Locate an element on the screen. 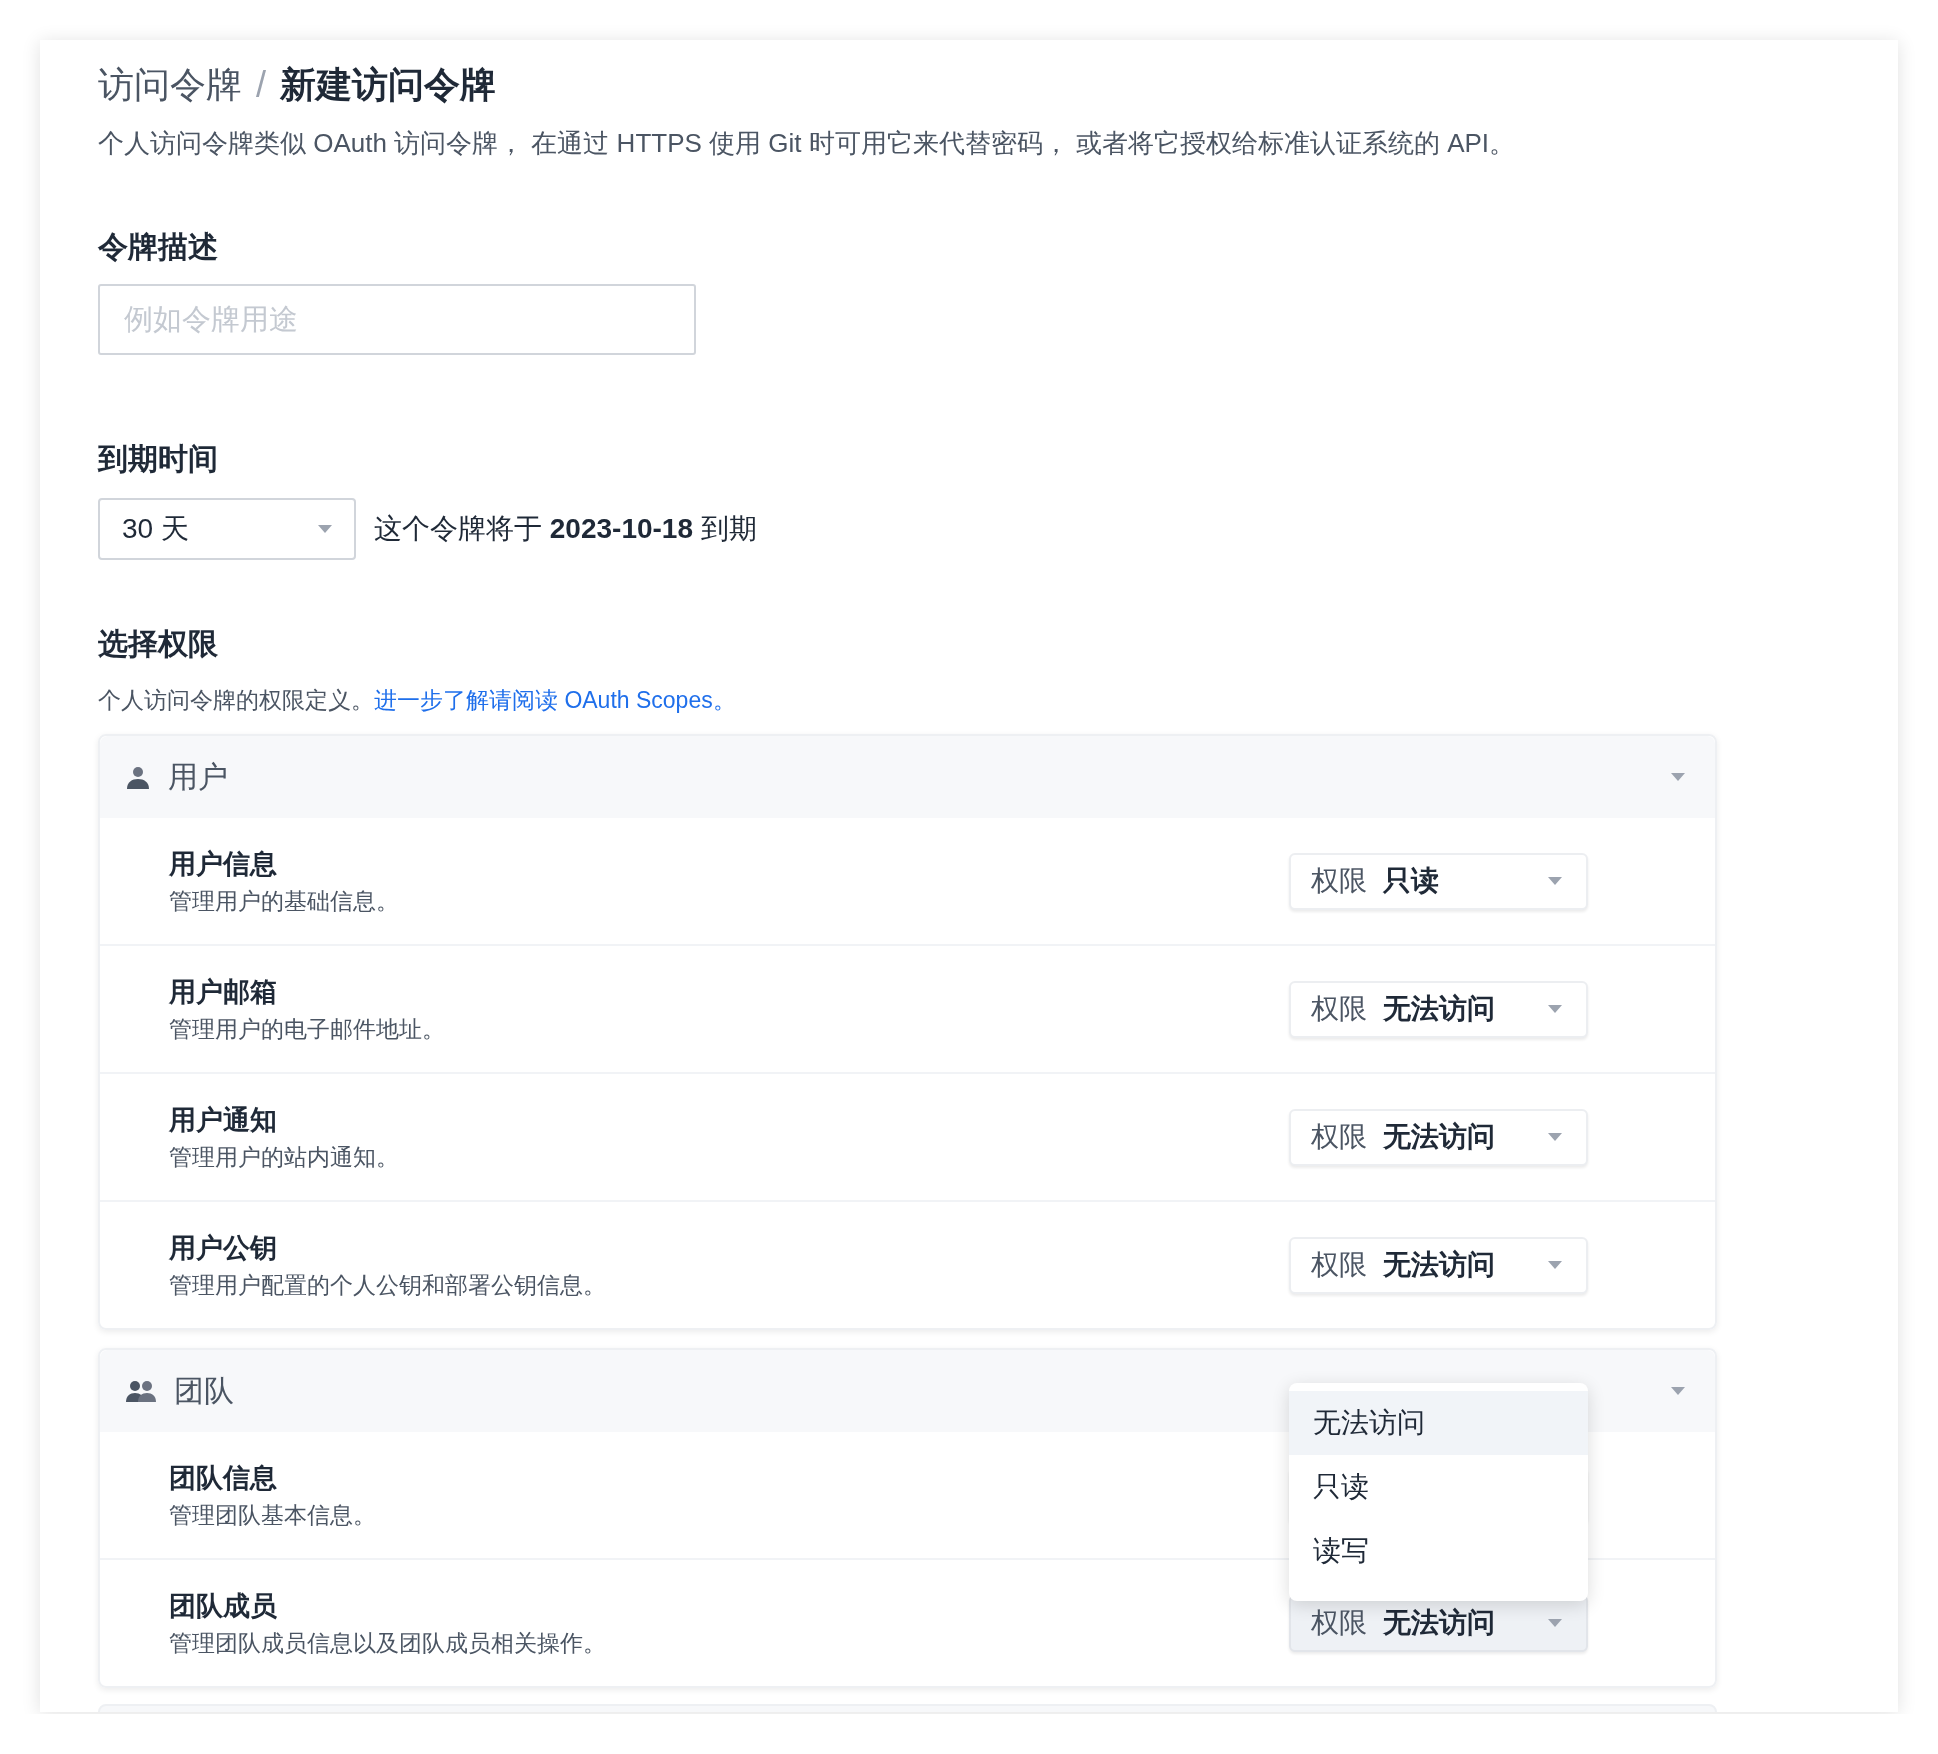 This screenshot has height=1754, width=1938. page-title: 新建访问令牌 is located at coordinates (388, 84).